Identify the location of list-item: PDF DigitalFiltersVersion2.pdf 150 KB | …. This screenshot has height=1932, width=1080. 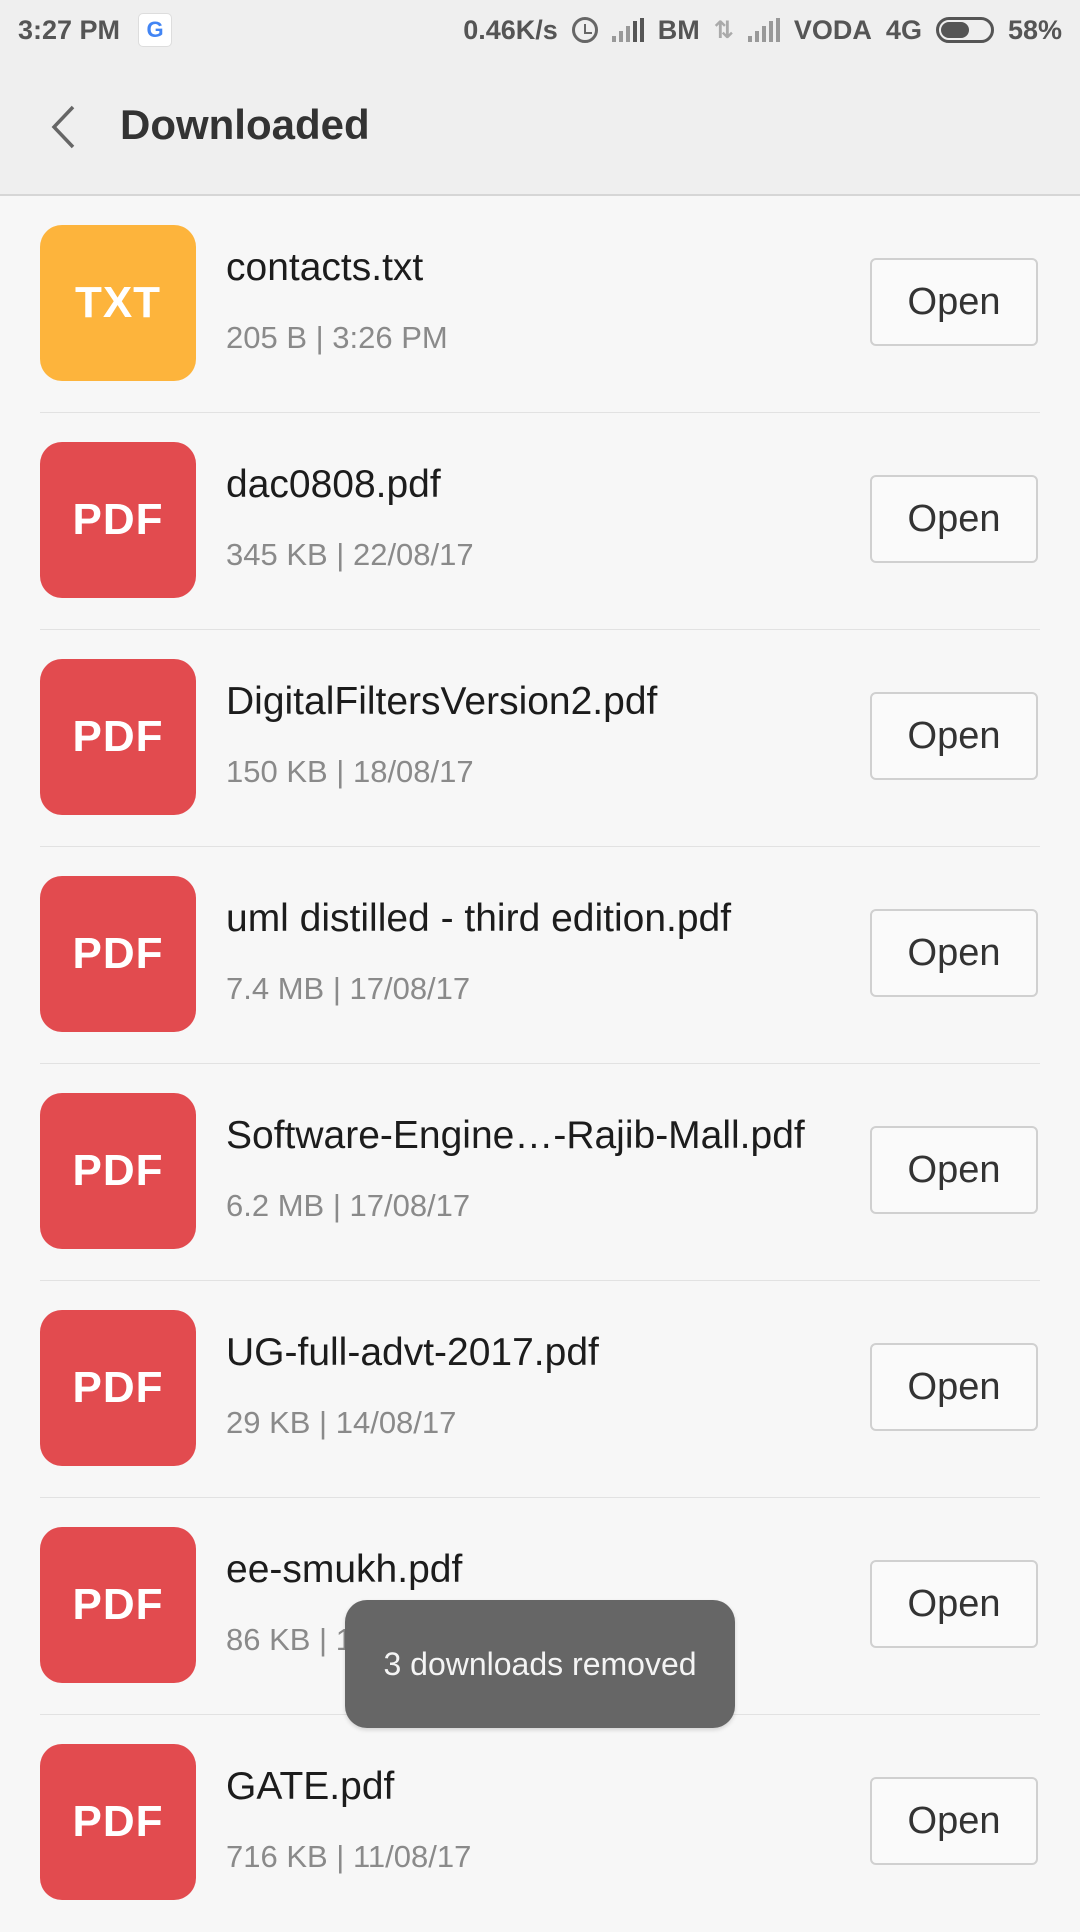
(540, 738).